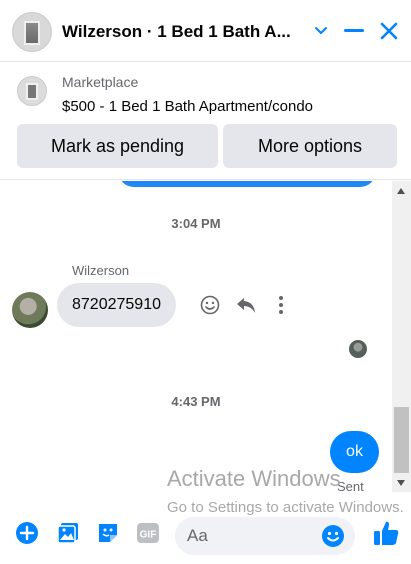 Image resolution: width=411 pixels, height=564 pixels. What do you see at coordinates (210, 305) in the screenshot?
I see `react-emoji-icon` at bounding box center [210, 305].